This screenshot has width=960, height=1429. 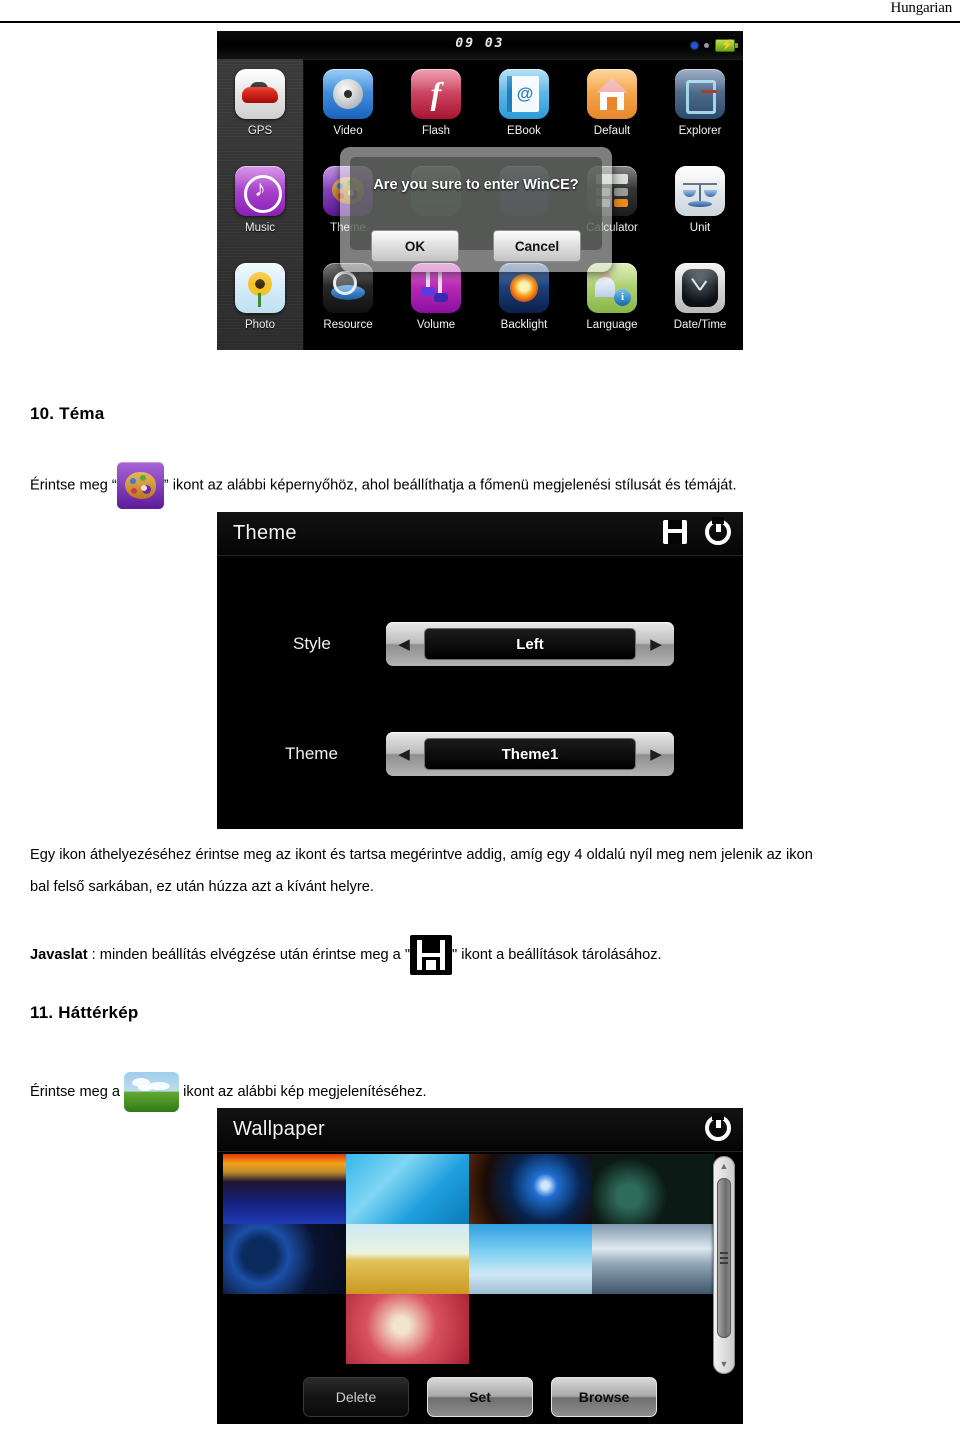 I want to click on theme-row-label: Theme, so click(x=311, y=753).